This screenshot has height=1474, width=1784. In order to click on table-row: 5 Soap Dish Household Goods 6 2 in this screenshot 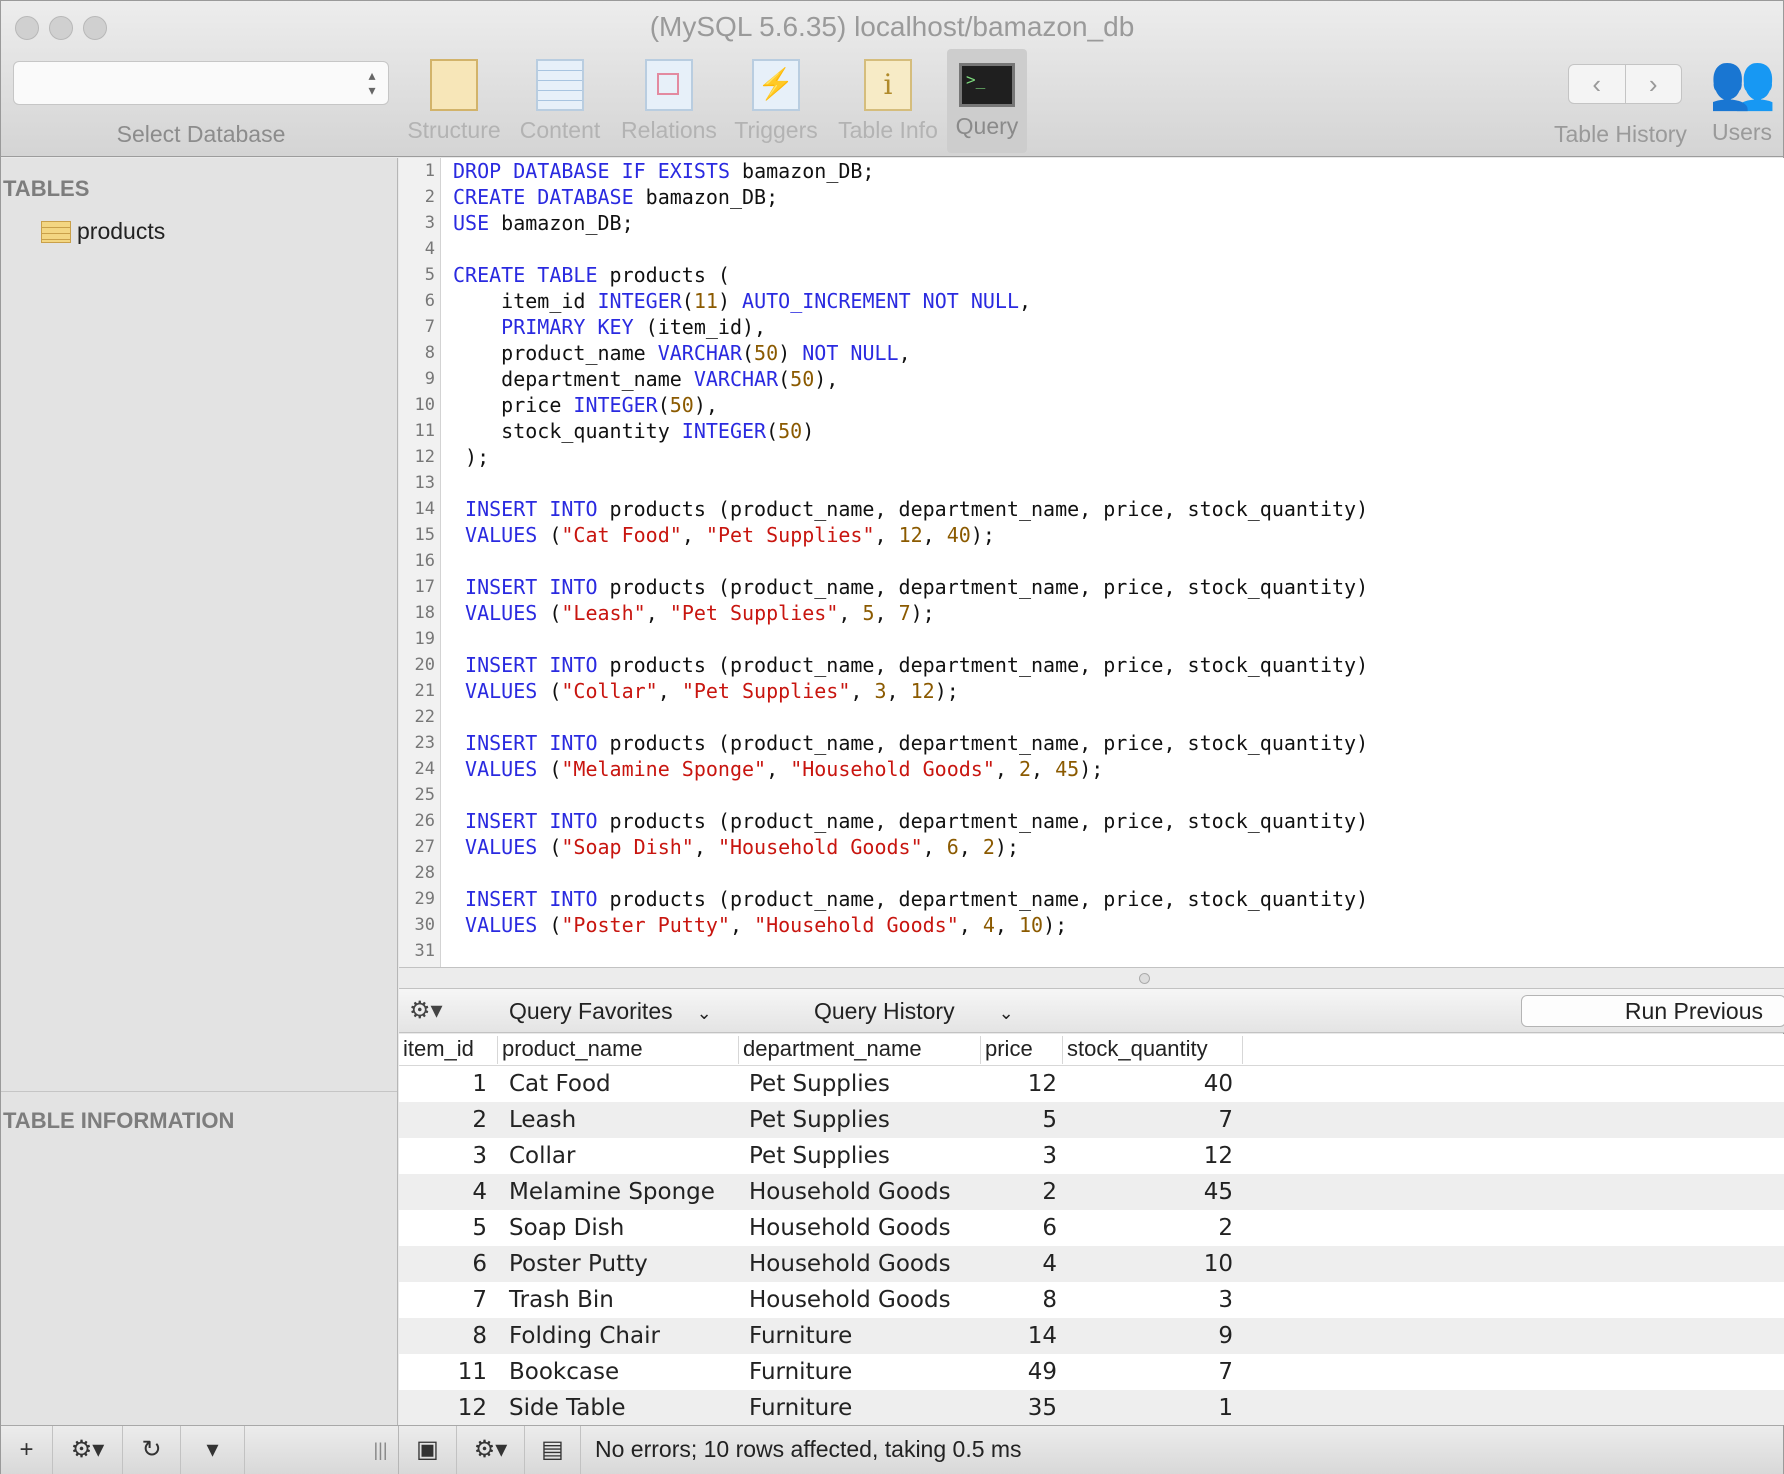, I will do `click(1091, 1228)`.